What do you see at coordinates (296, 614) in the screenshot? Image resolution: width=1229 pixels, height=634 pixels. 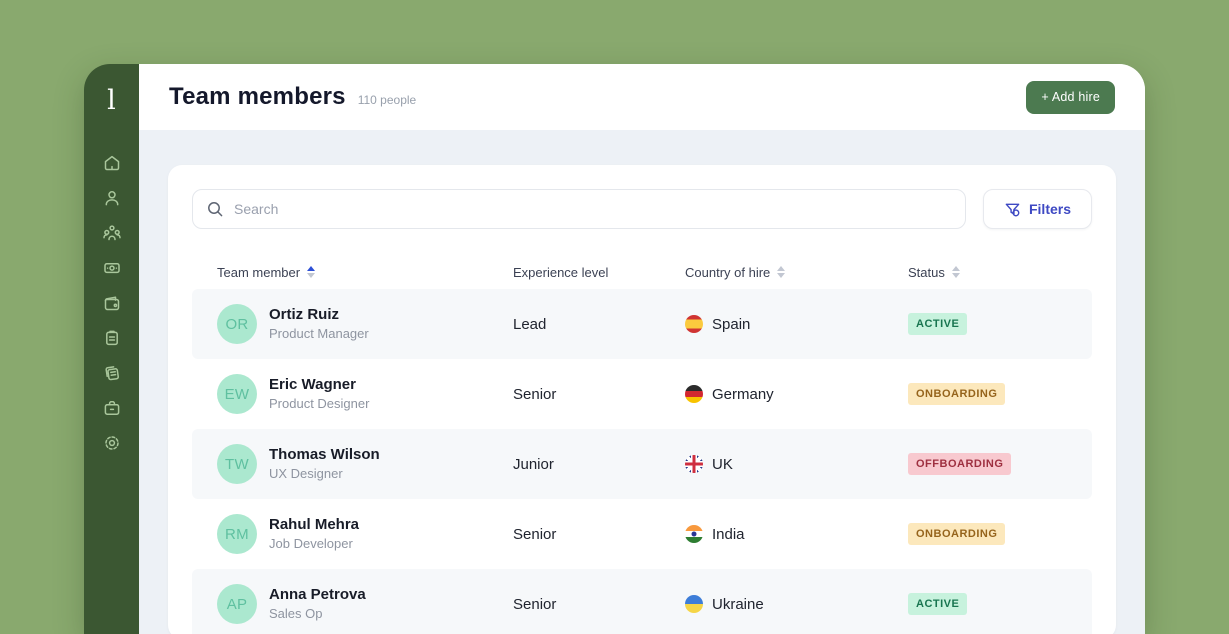 I see `member-role: Sales Op` at bounding box center [296, 614].